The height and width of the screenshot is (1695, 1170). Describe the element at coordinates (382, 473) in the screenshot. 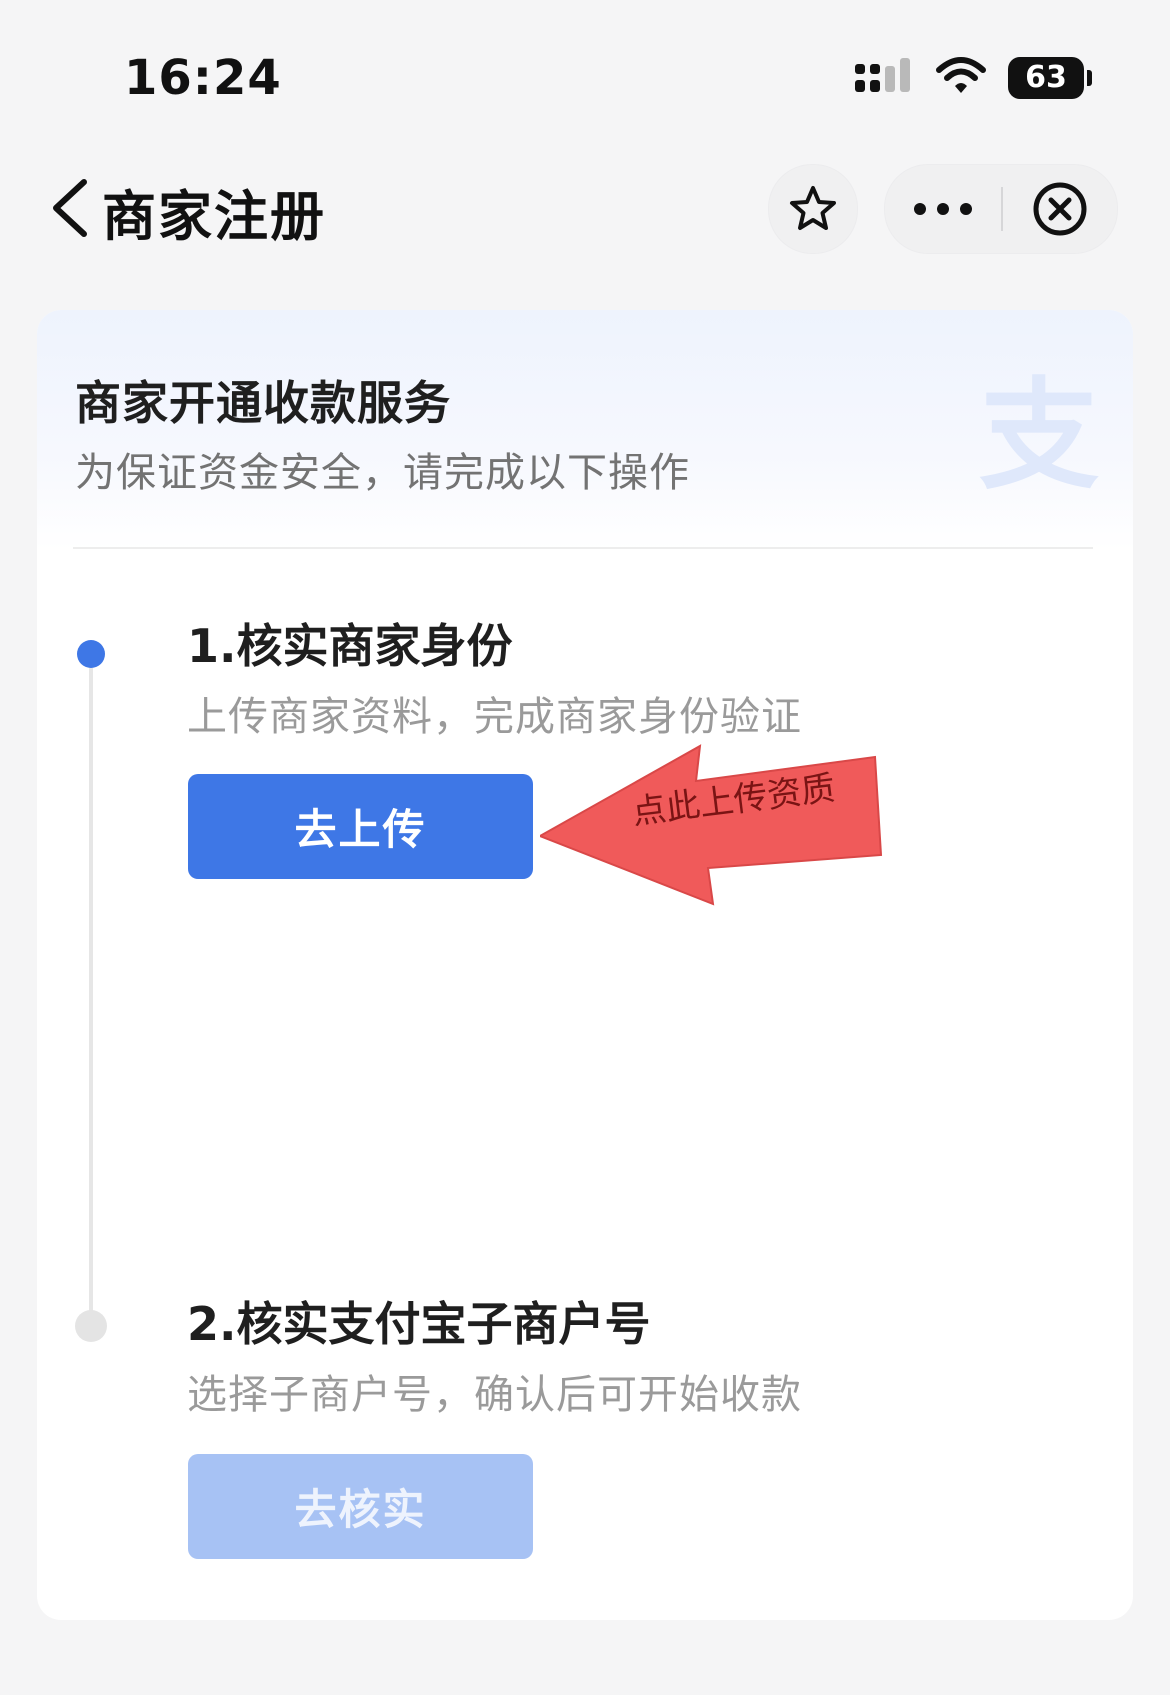

I see `card-subtitle: 为保证资金安全，请完成以下操作` at that location.